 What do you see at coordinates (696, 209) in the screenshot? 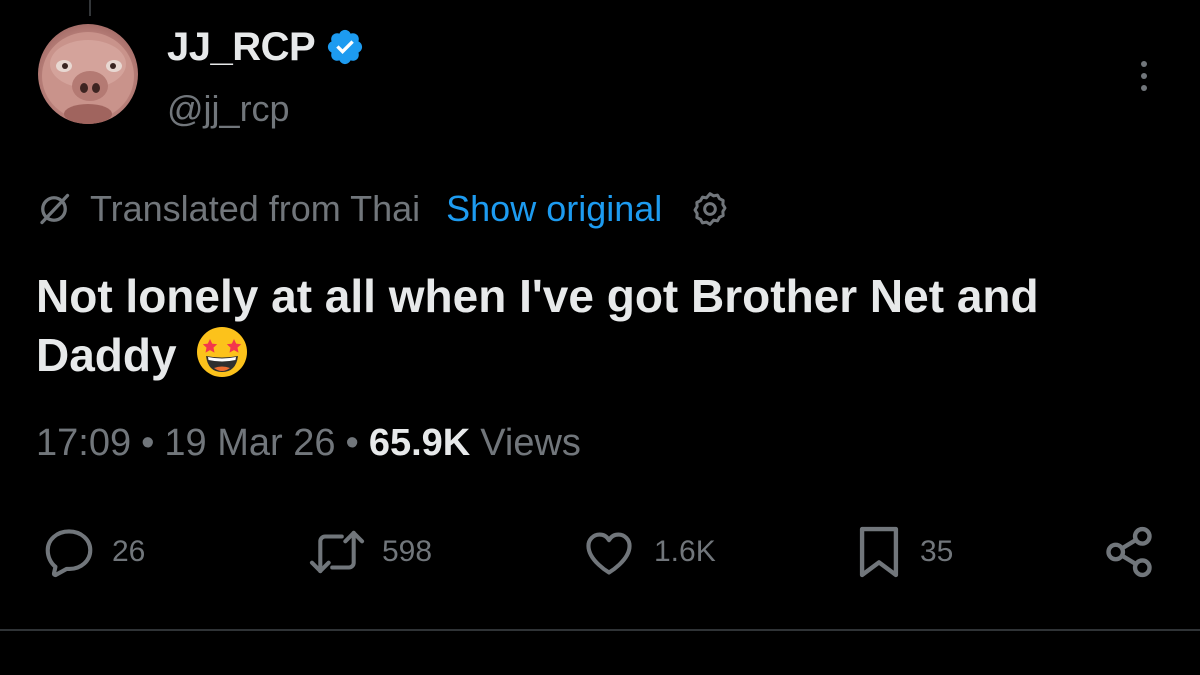
I see `gear-icon` at bounding box center [696, 209].